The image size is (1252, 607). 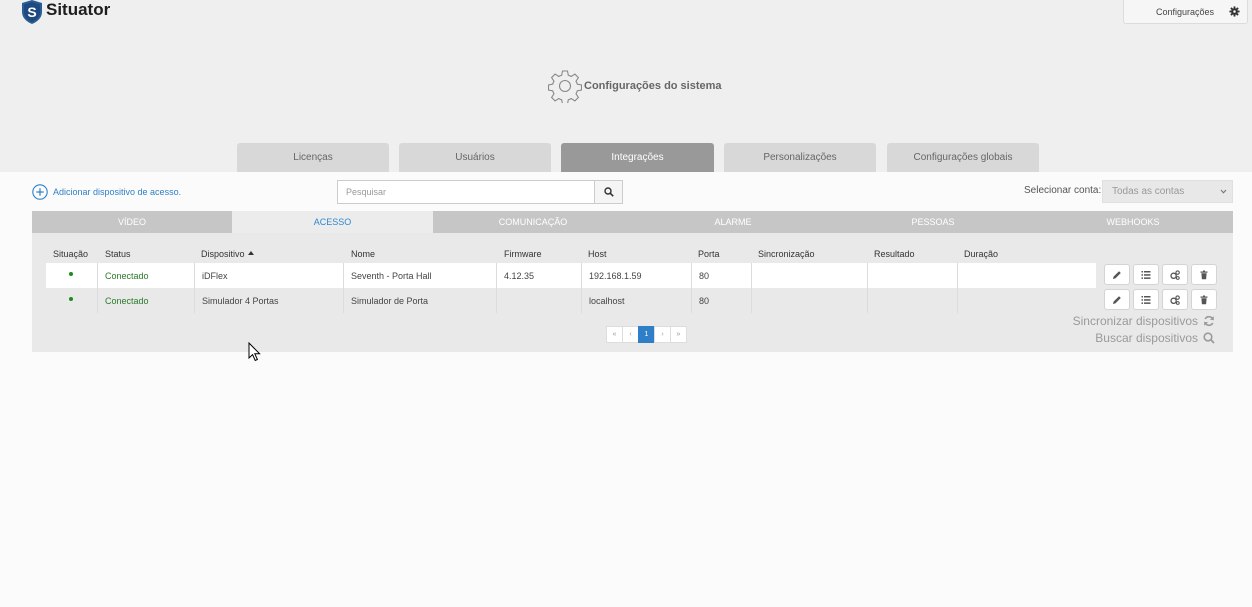 What do you see at coordinates (662, 334) in the screenshot?
I see `page-next: ›` at bounding box center [662, 334].